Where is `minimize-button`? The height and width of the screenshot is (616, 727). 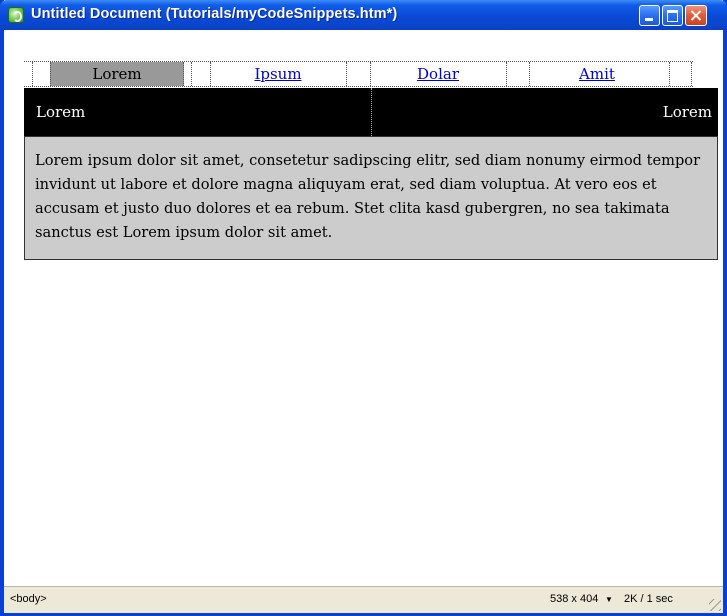
minimize-button is located at coordinates (649, 15).